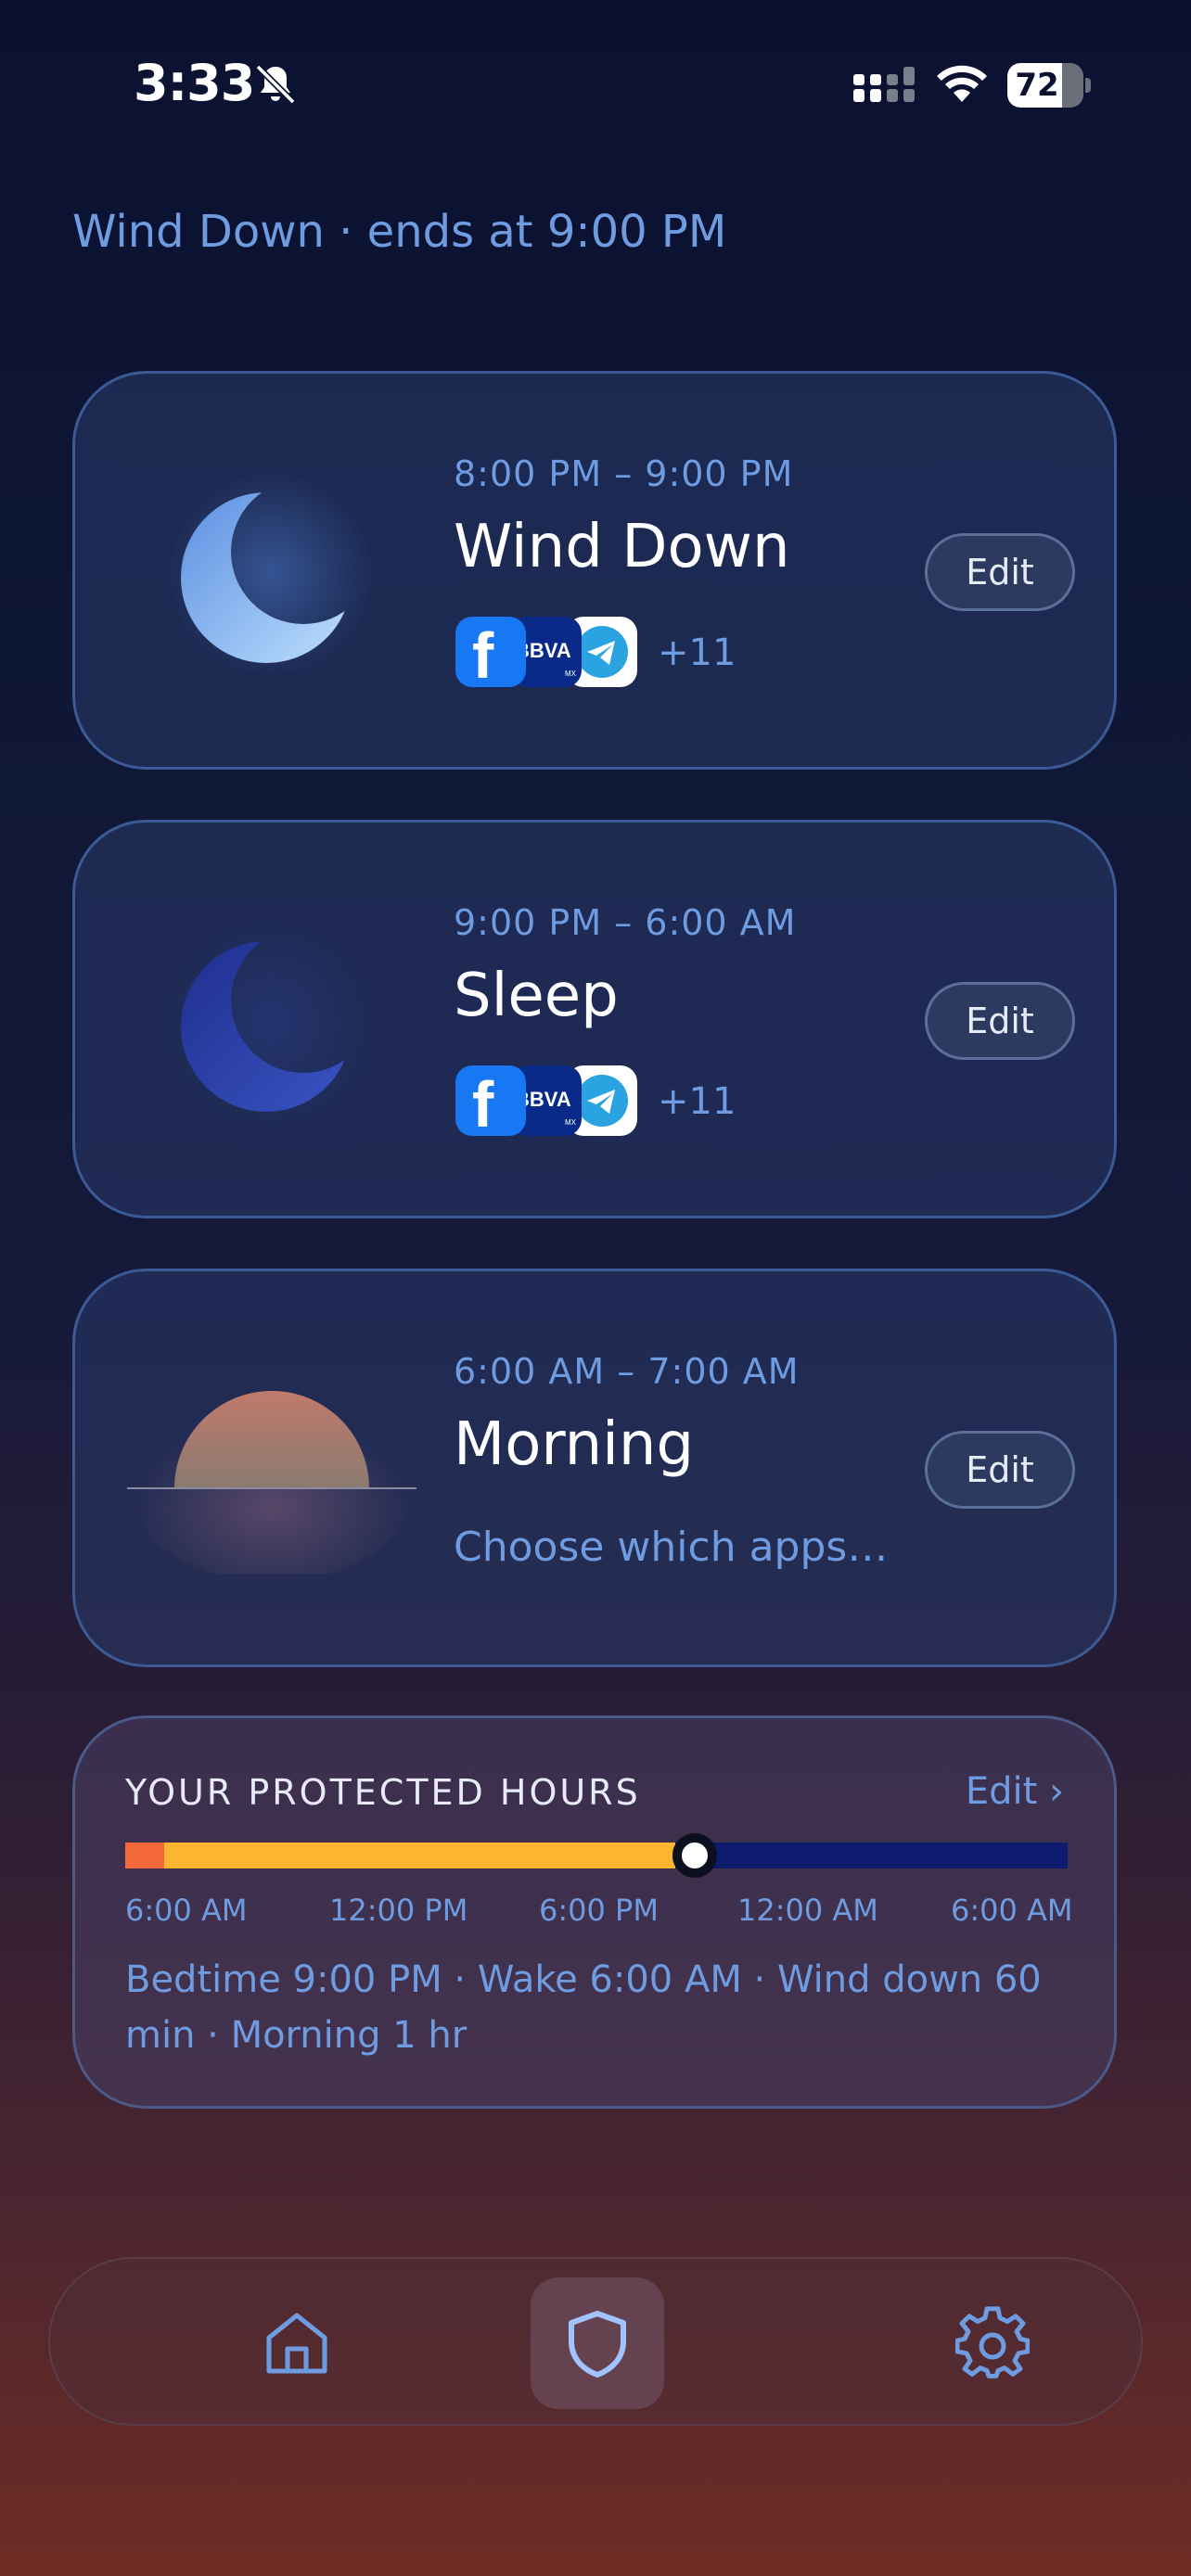 Image resolution: width=1191 pixels, height=2576 pixels. Describe the element at coordinates (399, 232) in the screenshot. I see `active-schedule-status: Wind Down · ends at 9:00 PM` at that location.